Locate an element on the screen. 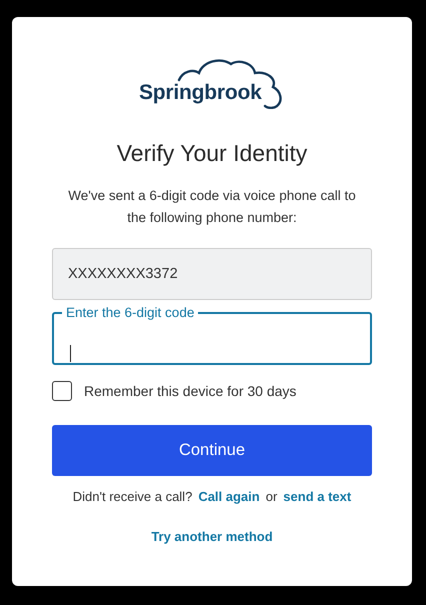  call-again-link: Call again is located at coordinates (229, 496).